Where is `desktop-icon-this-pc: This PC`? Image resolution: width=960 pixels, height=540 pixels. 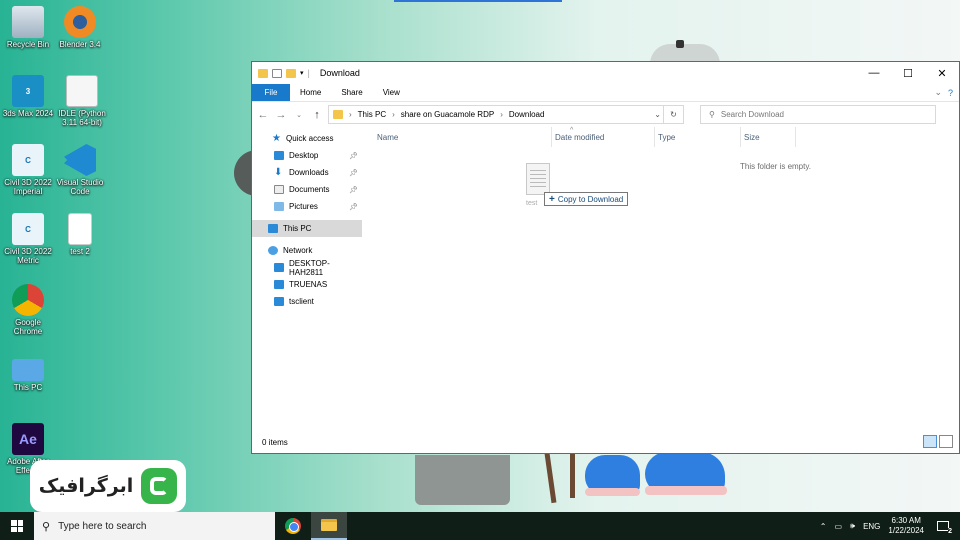
desktop-icon-this-pc: This PC is located at coordinates (28, 372).